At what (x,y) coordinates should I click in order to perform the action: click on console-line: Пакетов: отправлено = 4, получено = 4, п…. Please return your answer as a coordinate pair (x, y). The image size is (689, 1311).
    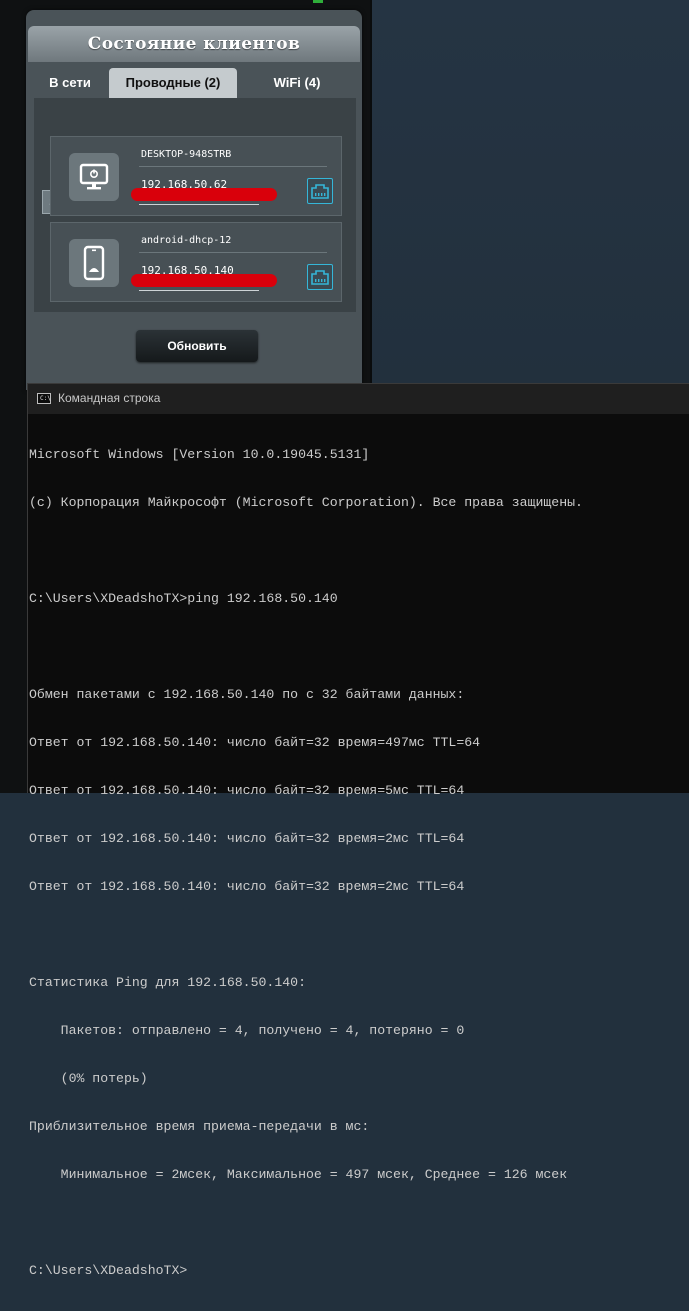
    Looking at the image, I should click on (247, 1030).